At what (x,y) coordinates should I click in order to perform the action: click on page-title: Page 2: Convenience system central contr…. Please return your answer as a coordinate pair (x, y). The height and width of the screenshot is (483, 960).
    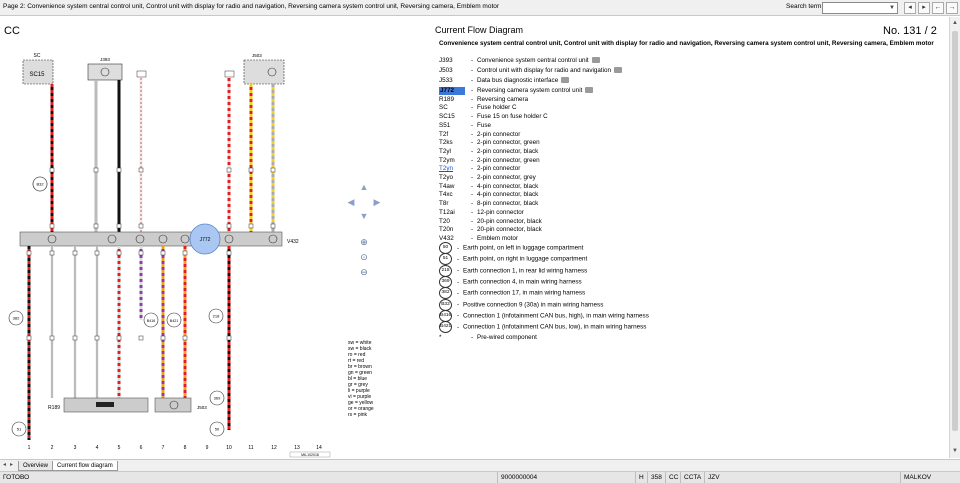
    Looking at the image, I should click on (251, 6).